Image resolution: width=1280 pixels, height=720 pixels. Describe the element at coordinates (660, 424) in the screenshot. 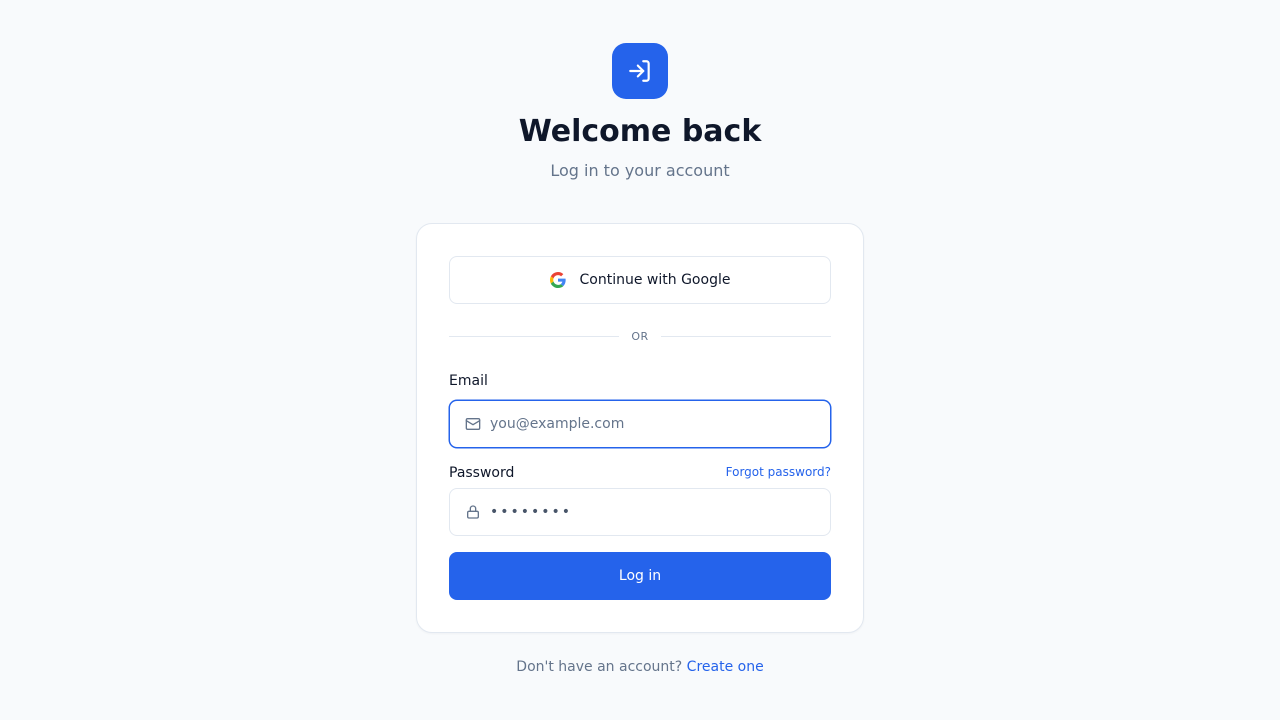

I see `email-input` at that location.